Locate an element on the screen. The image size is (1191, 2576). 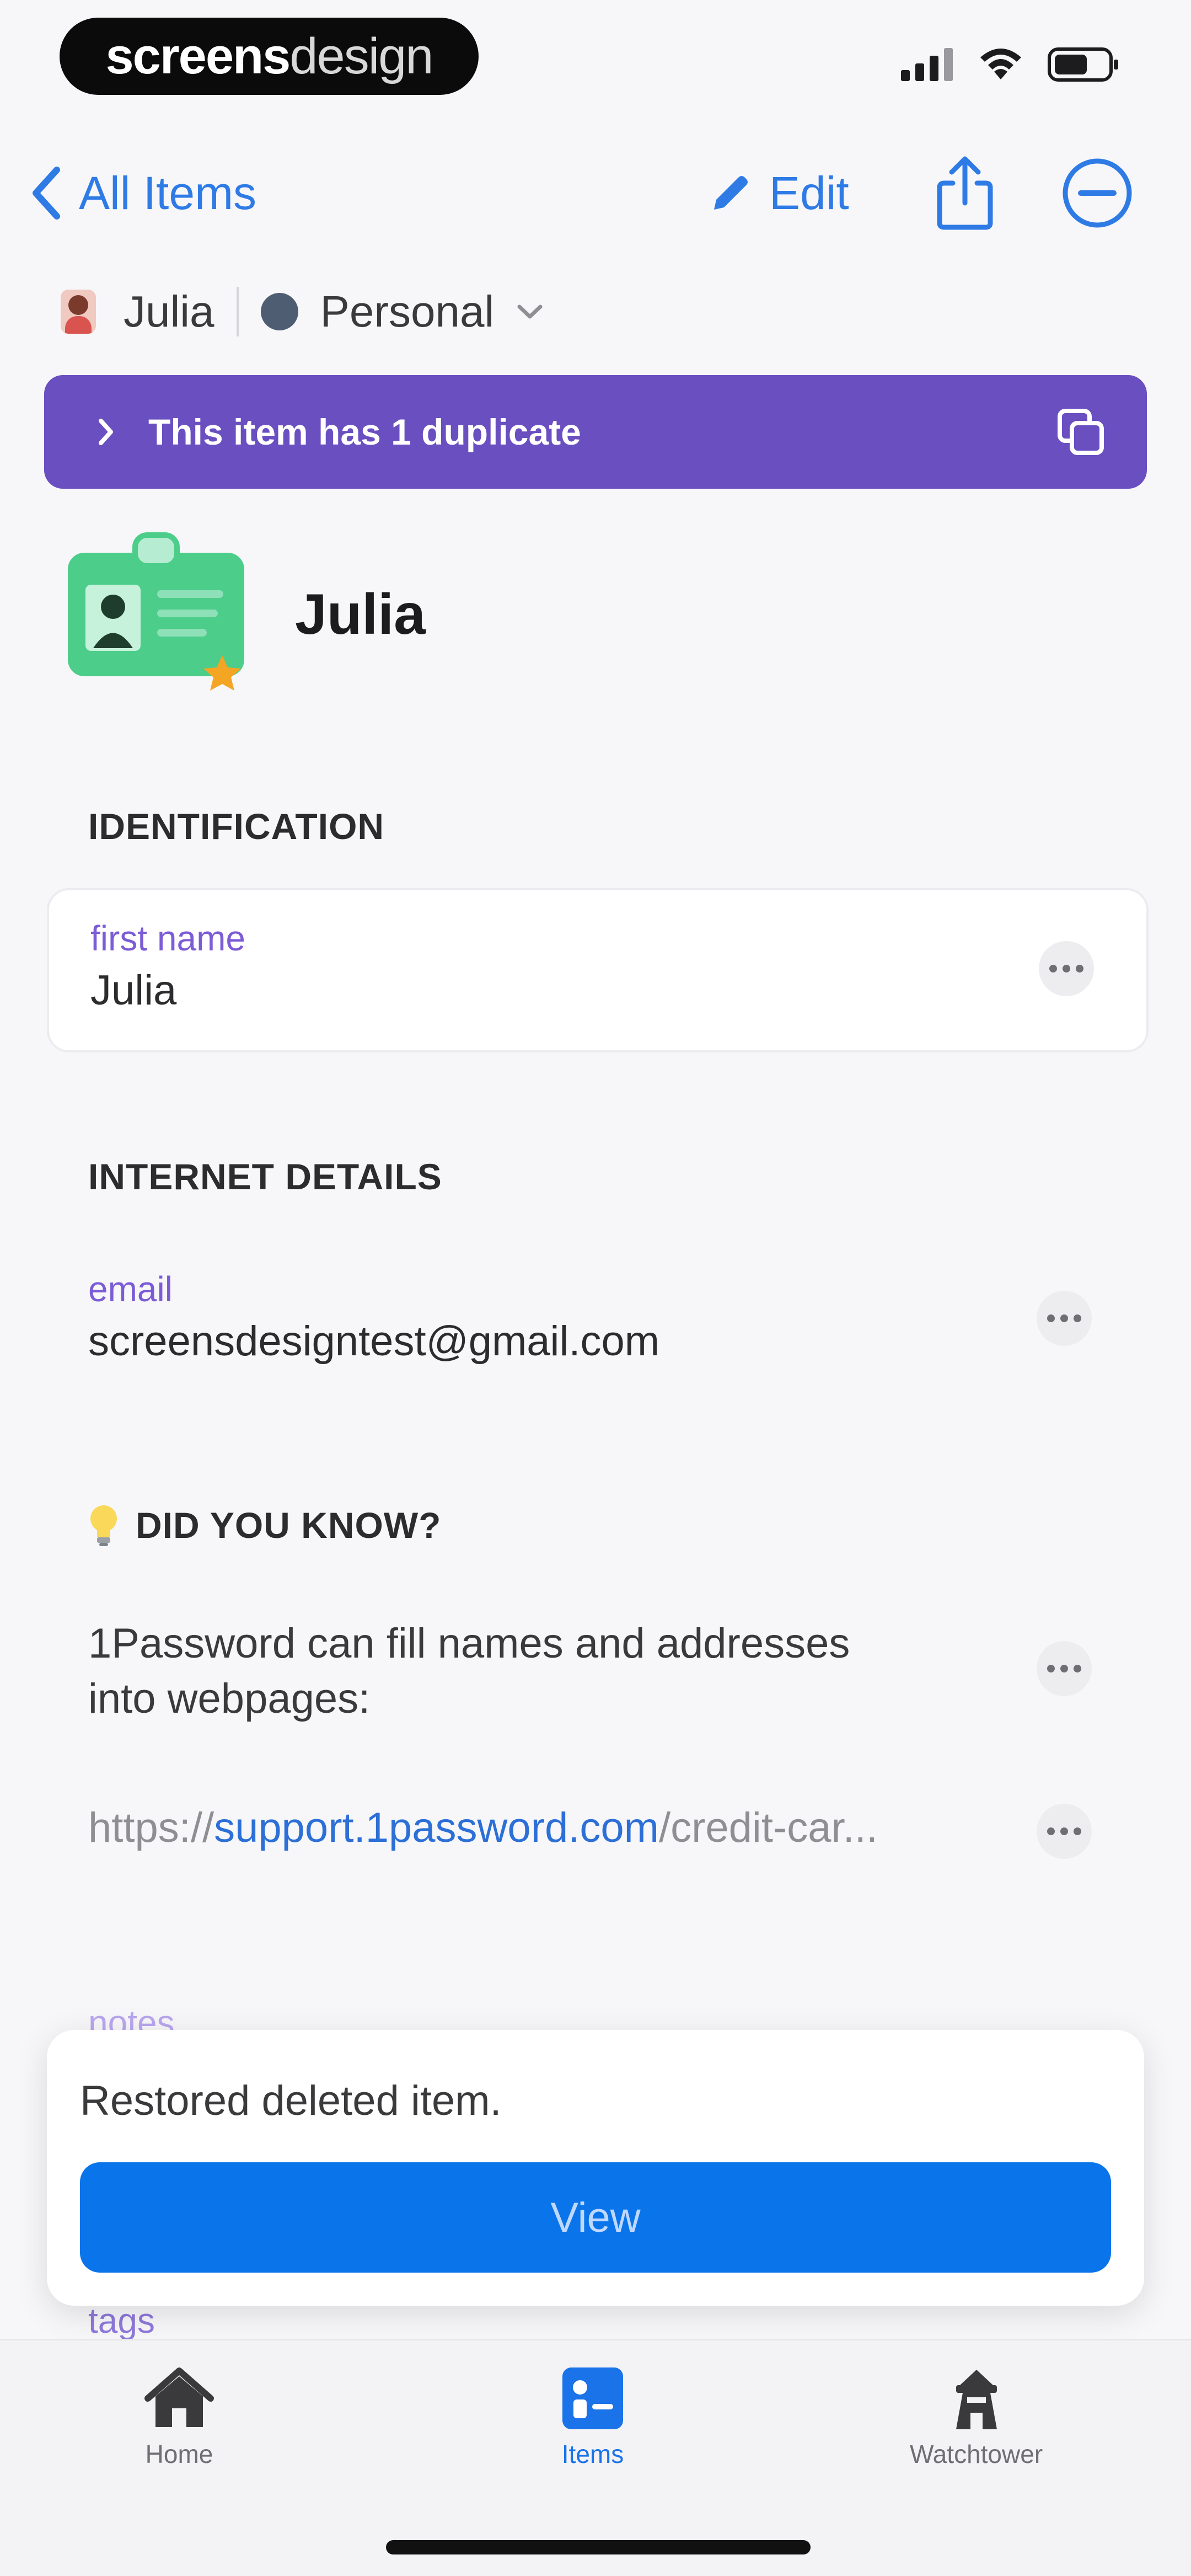
link-more-button is located at coordinates (1064, 1831).